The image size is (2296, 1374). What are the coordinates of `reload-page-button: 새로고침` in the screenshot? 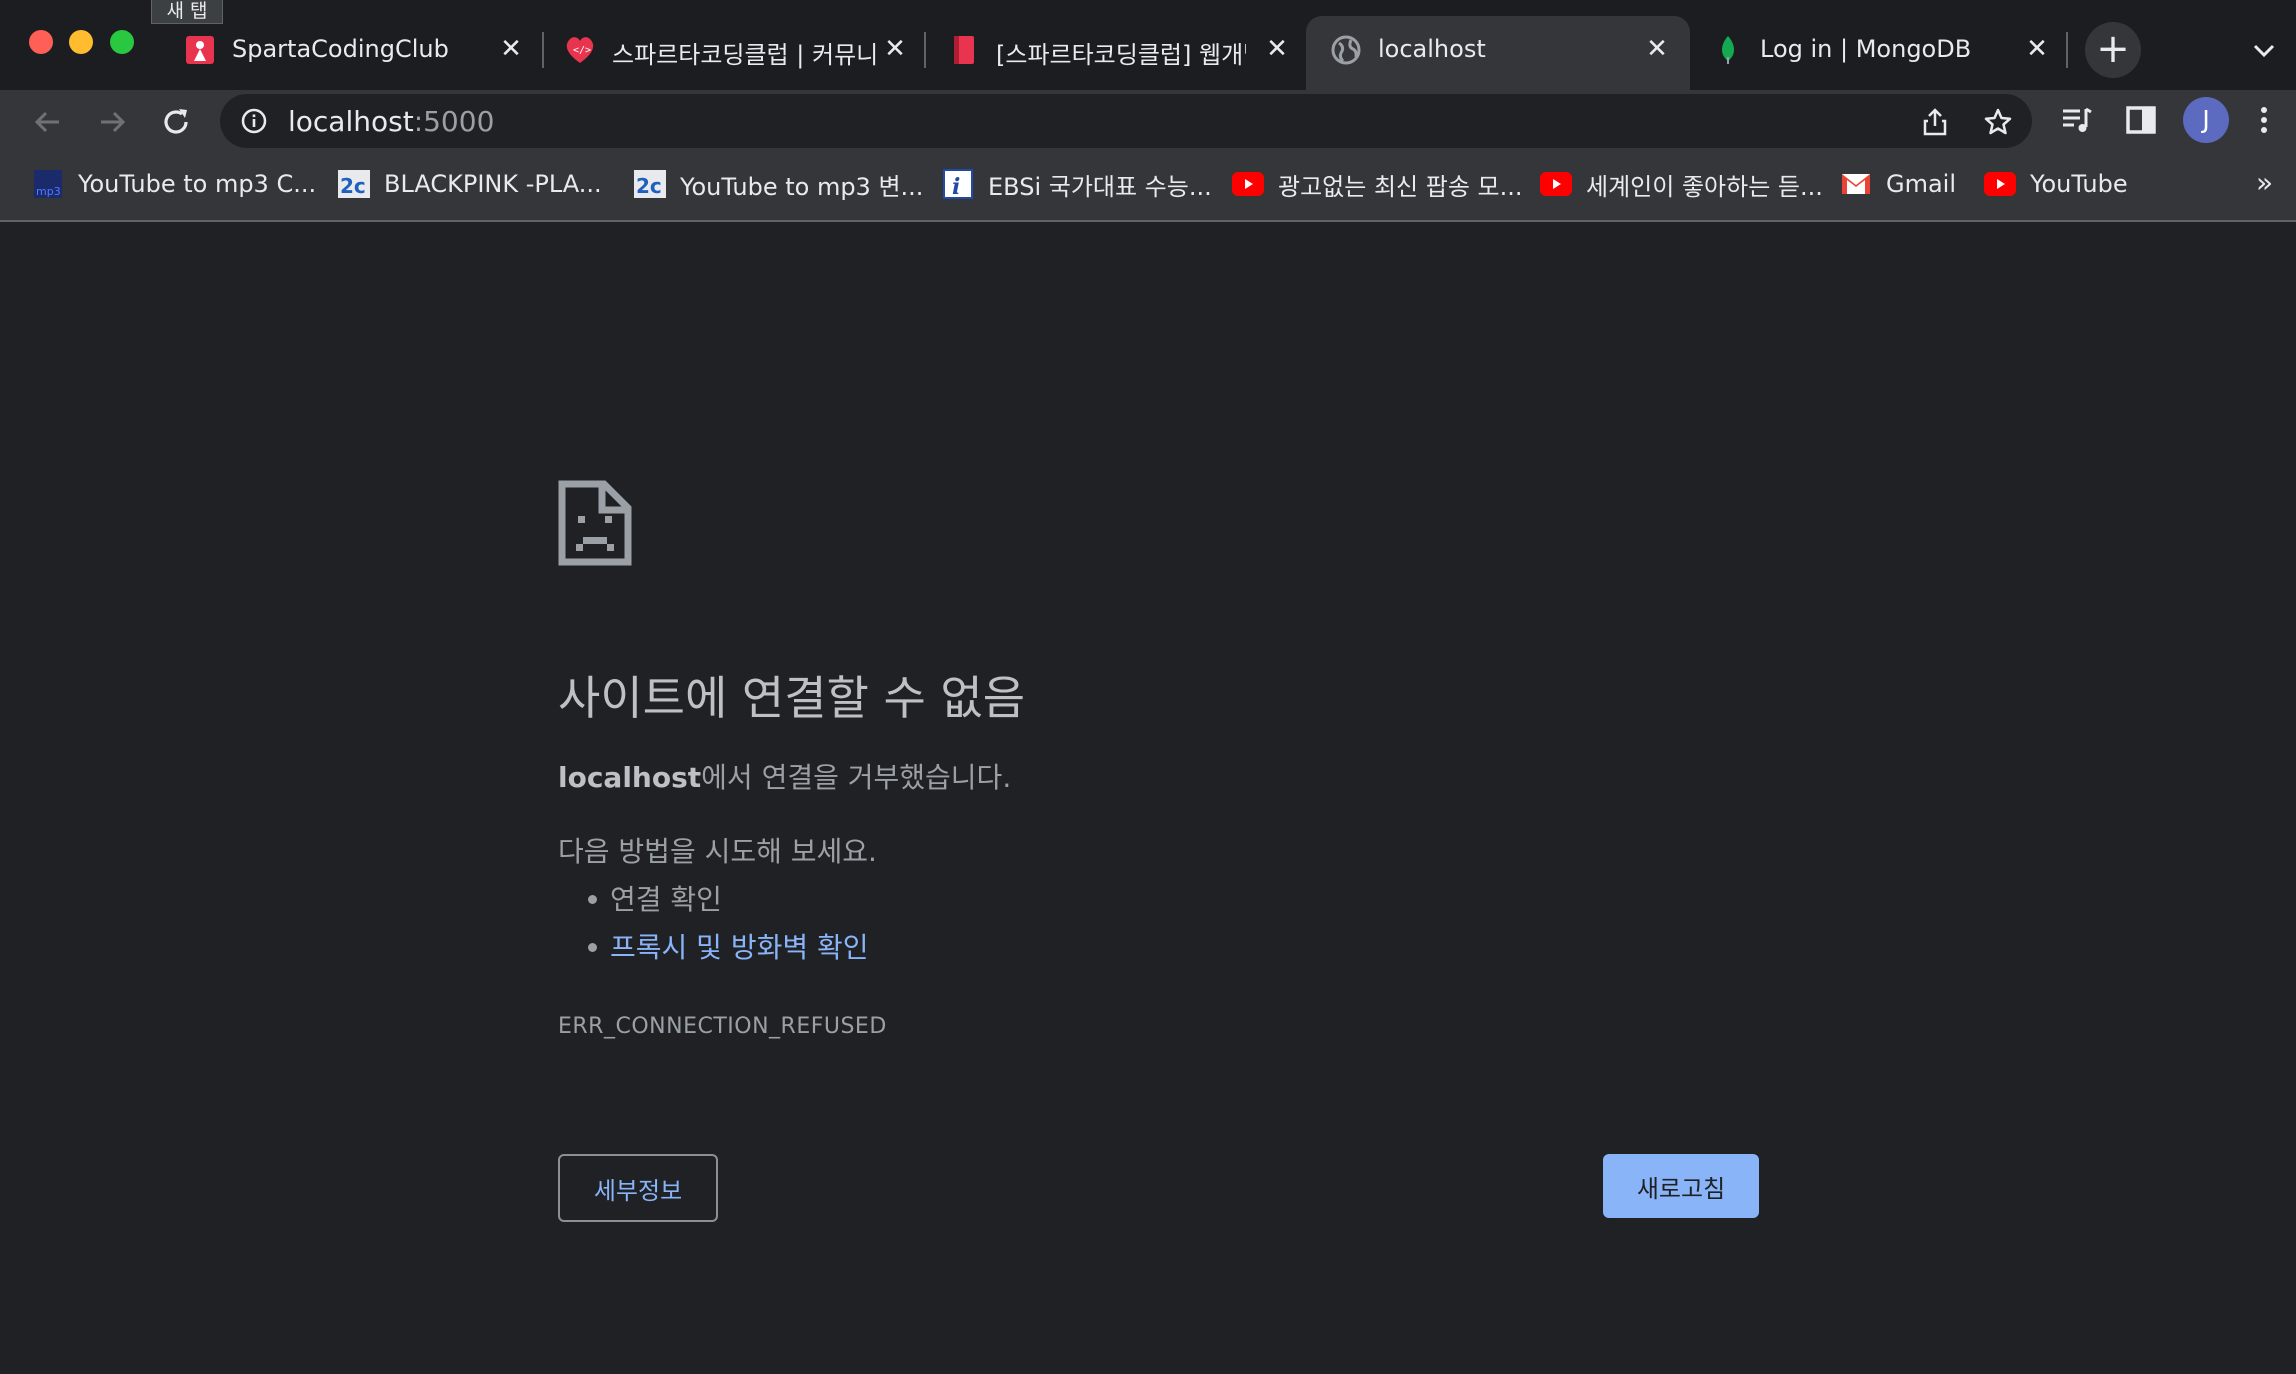 It's located at (1681, 1186).